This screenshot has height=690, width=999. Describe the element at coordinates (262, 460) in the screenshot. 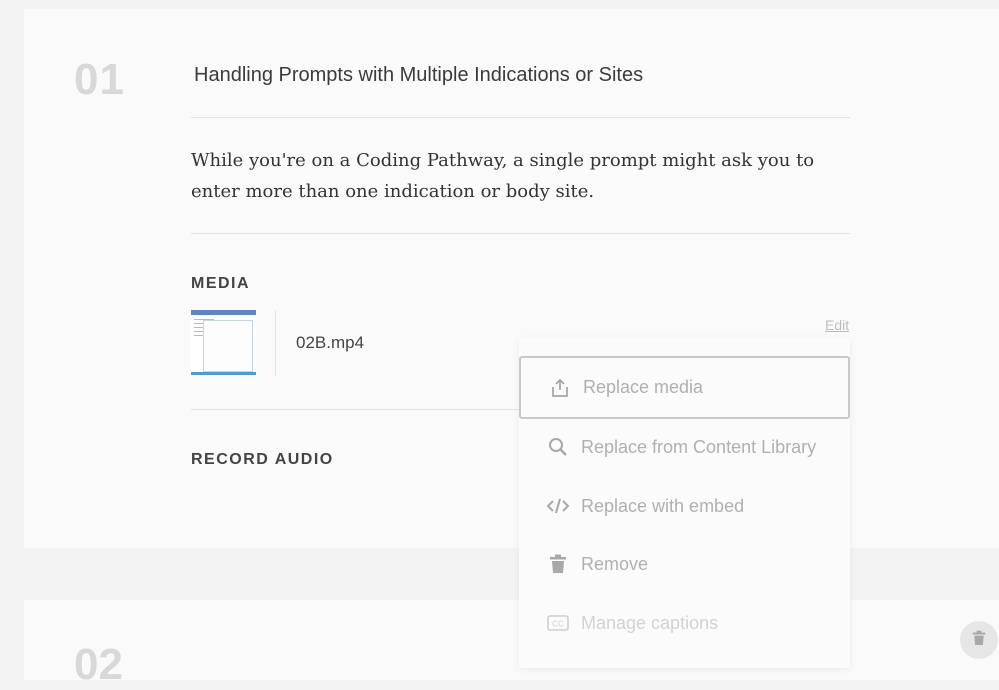

I see `record-audio-label: RECORD AUDIO` at that location.